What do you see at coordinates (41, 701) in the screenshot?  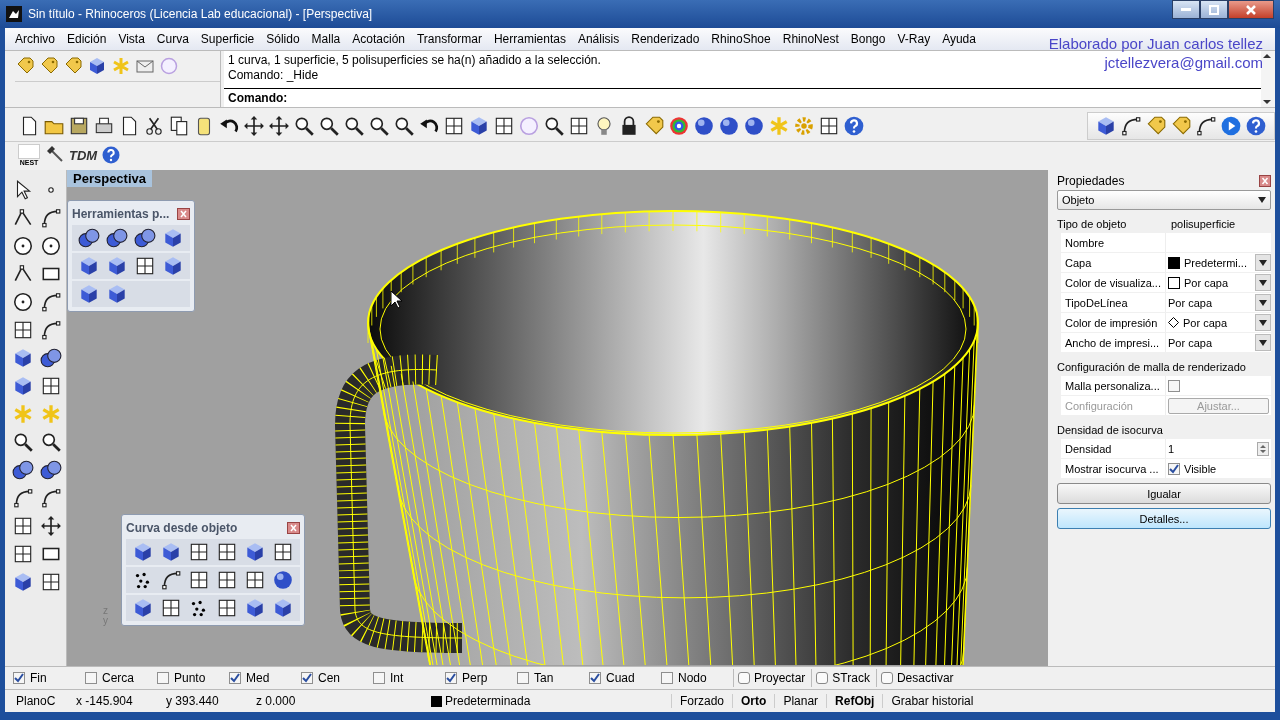 I see `status-pane: PlanoC` at bounding box center [41, 701].